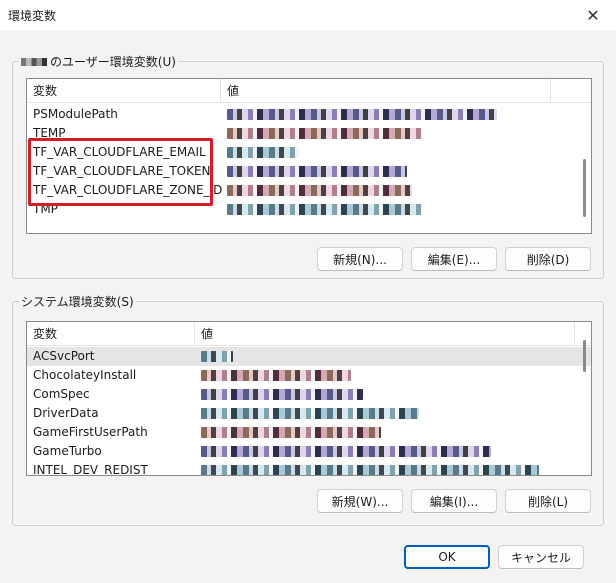  Describe the element at coordinates (75, 114) in the screenshot. I see `variable-name: PSModulePath` at that location.